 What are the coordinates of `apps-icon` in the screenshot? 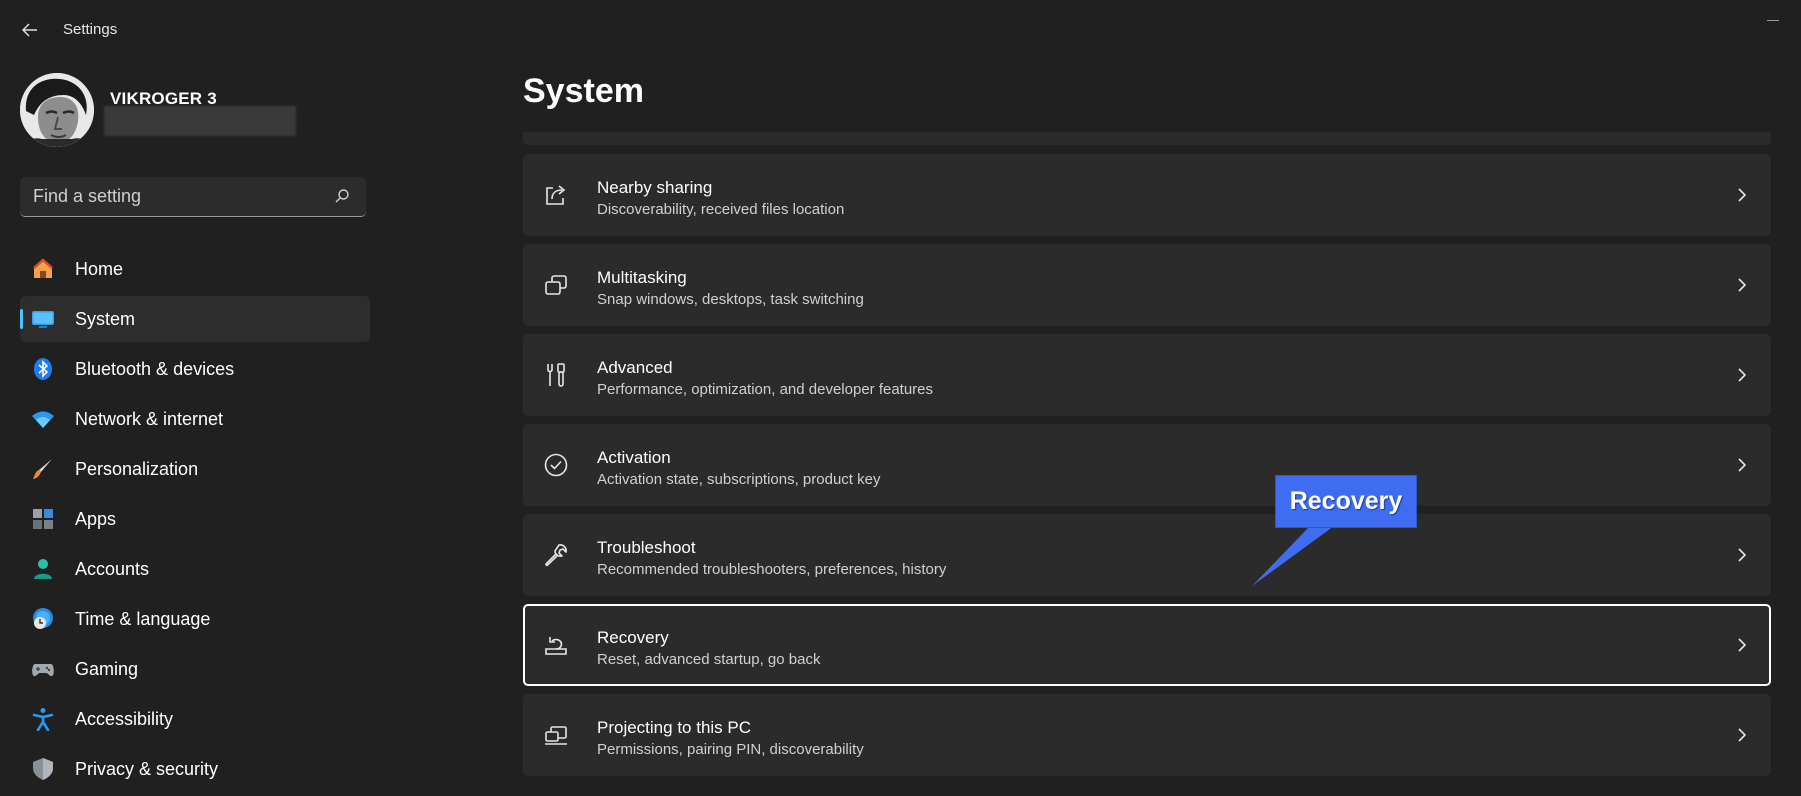 It's located at (43, 519).